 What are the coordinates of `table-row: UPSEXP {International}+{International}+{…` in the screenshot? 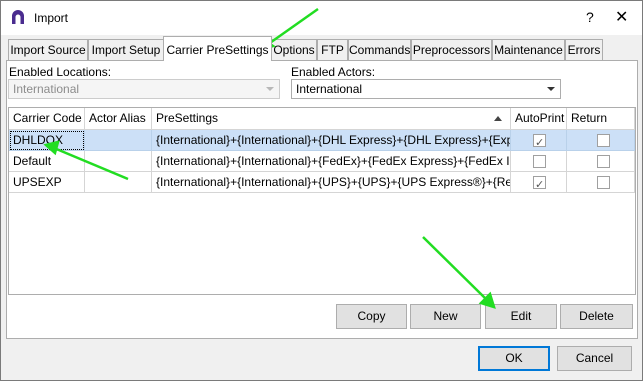 It's located at (322, 182).